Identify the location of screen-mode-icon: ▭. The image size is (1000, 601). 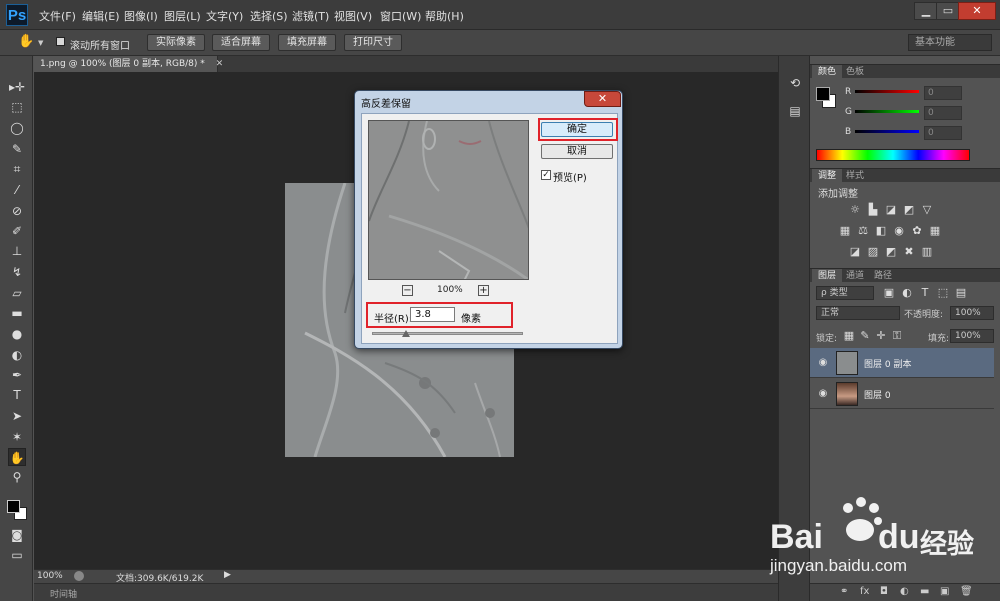
(17, 555).